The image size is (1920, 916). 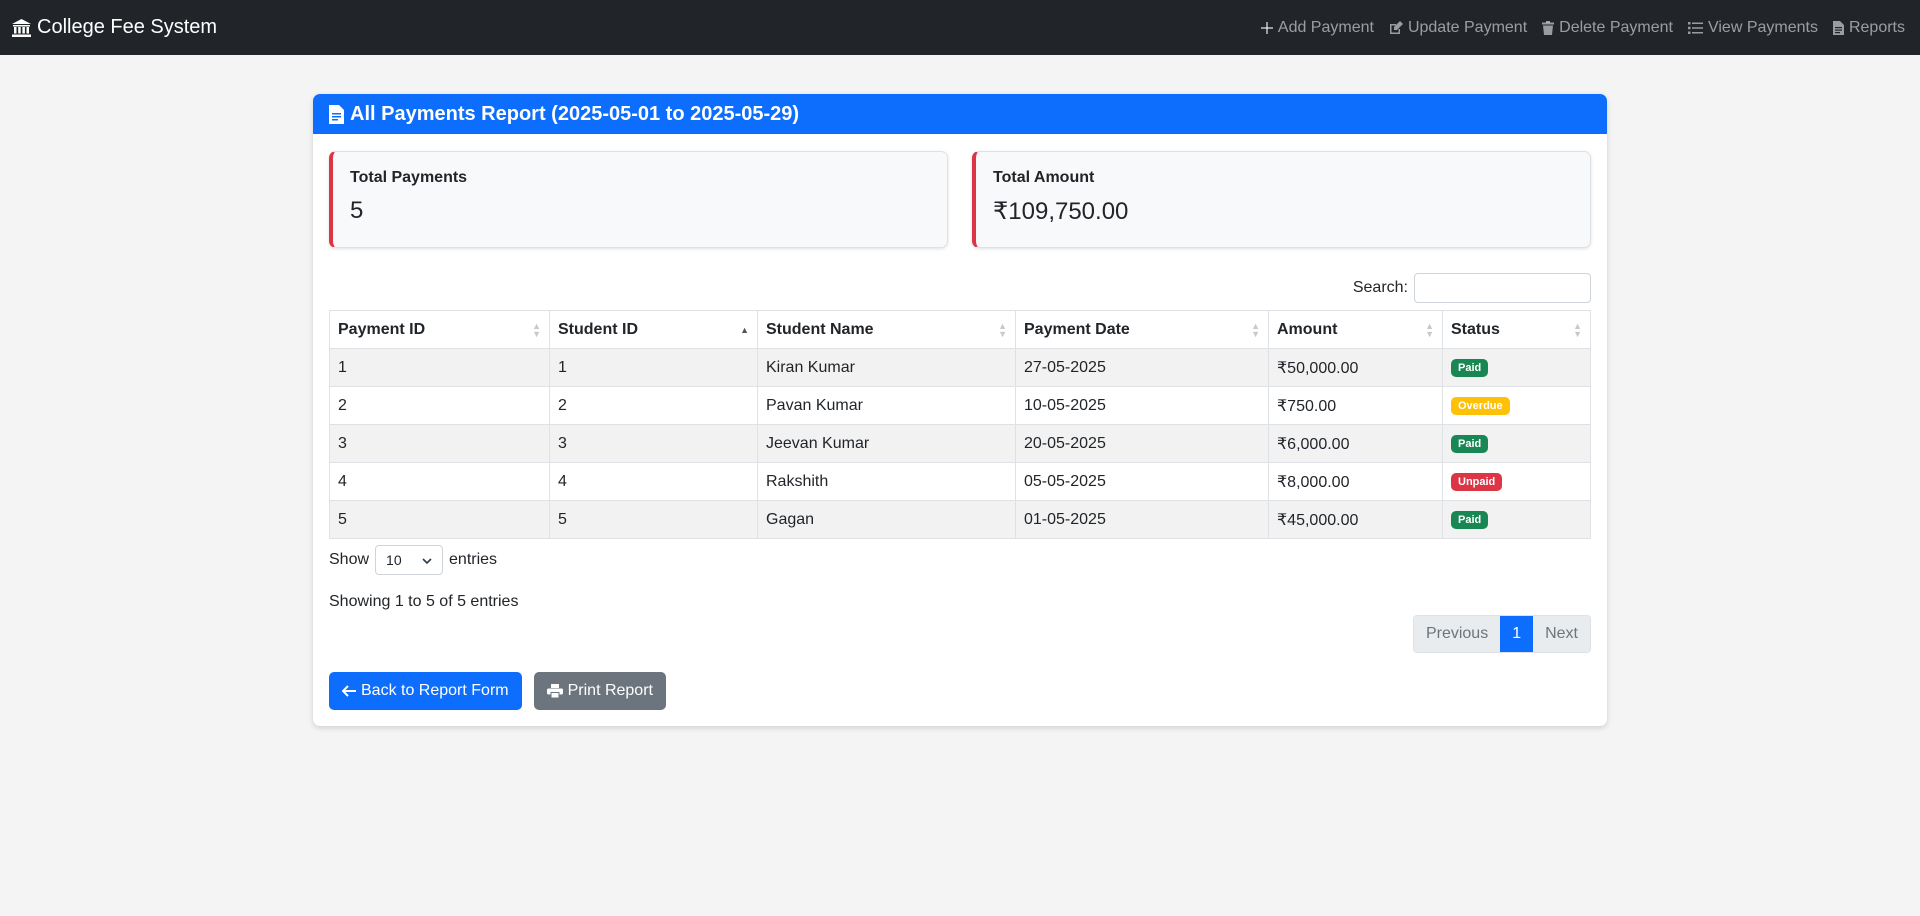 I want to click on nav-update-payment-label: Update Payment, so click(x=1467, y=27).